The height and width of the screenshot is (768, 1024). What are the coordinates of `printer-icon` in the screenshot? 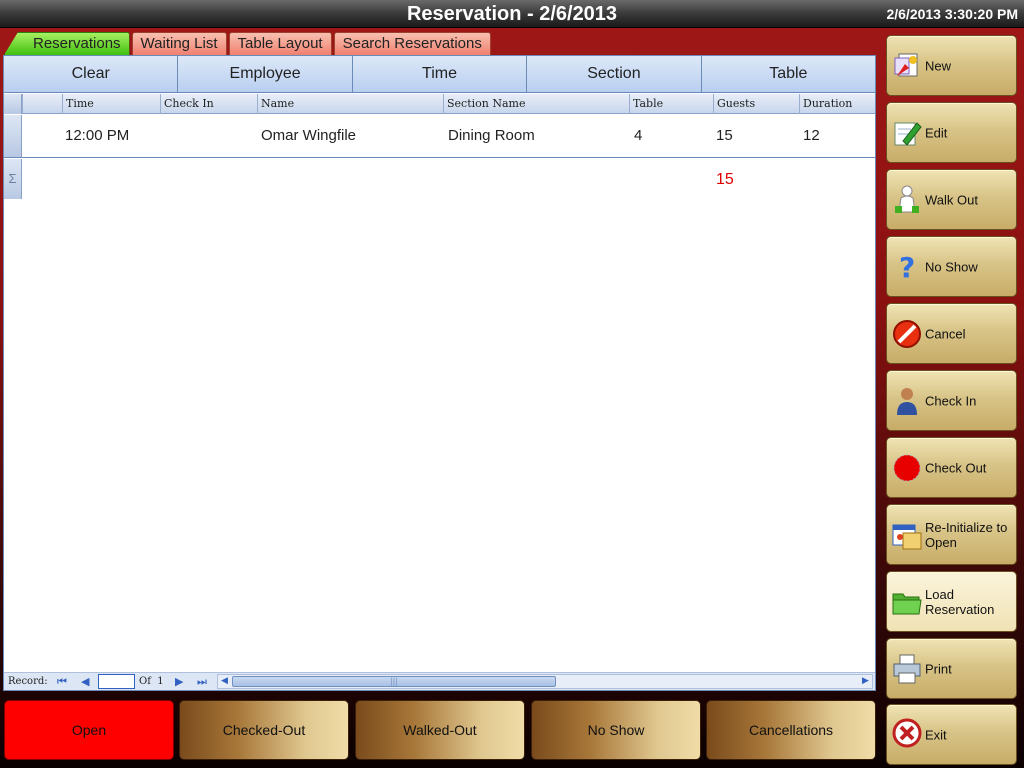 It's located at (907, 669).